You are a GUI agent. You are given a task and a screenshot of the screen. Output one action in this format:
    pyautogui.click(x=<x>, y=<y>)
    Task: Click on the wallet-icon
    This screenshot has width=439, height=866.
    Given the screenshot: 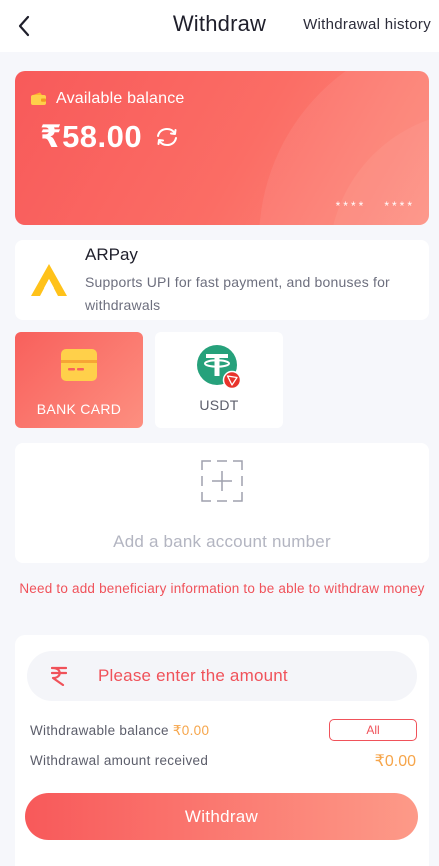 What is the action you would take?
    pyautogui.click(x=38, y=98)
    